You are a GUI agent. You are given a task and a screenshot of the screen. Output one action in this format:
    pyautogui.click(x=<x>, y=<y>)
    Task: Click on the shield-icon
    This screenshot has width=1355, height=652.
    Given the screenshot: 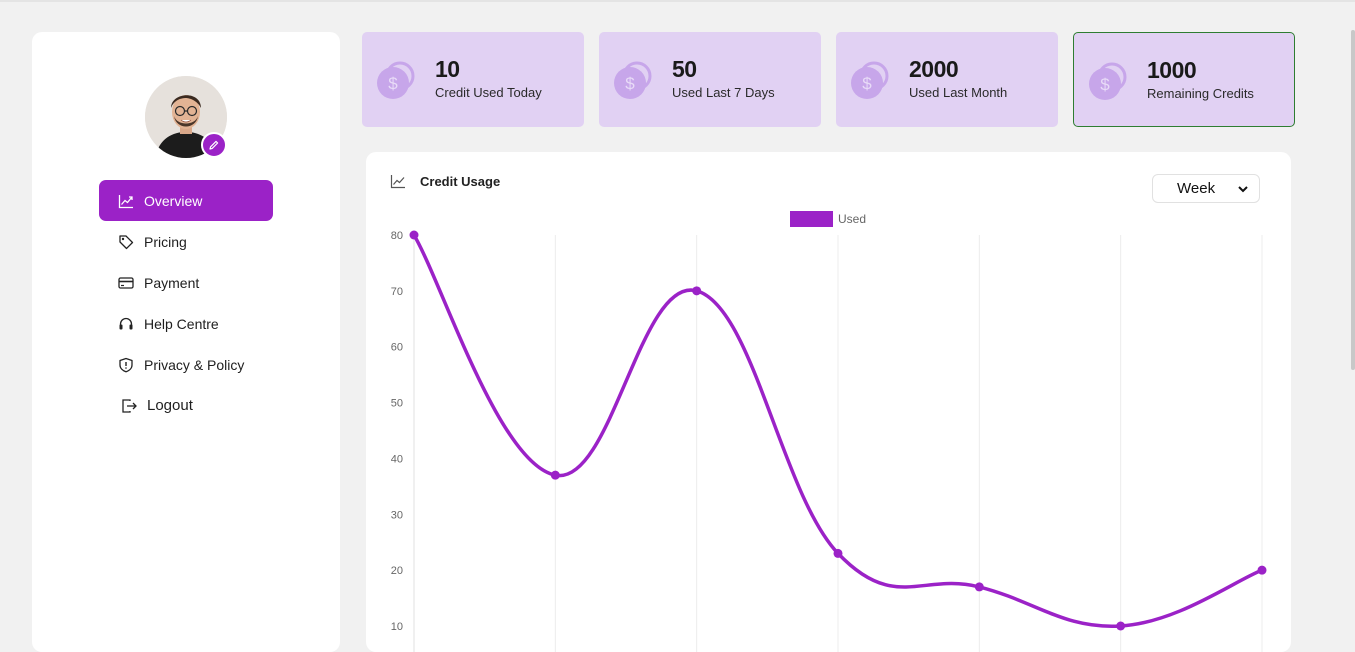 What is the action you would take?
    pyautogui.click(x=126, y=365)
    